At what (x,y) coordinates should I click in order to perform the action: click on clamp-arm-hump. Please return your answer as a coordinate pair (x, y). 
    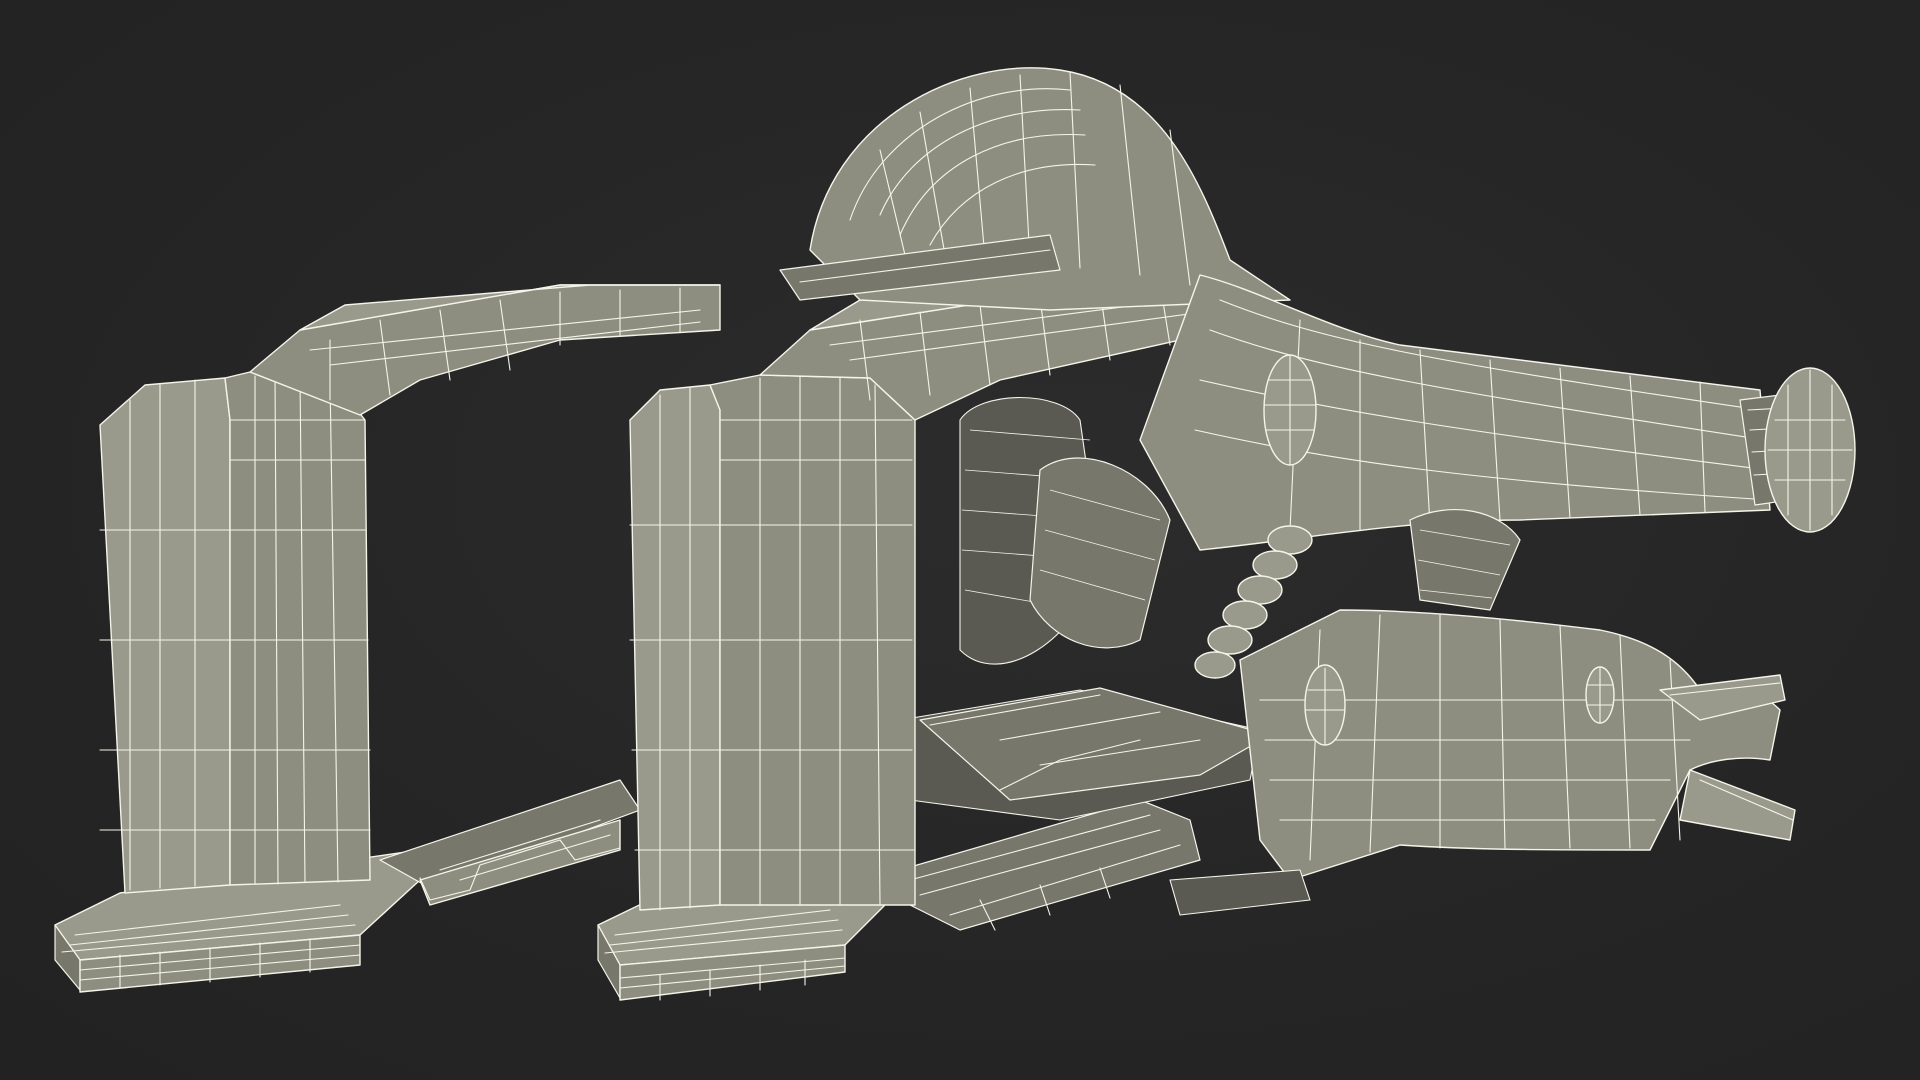
    Looking at the image, I should click on (1035, 189).